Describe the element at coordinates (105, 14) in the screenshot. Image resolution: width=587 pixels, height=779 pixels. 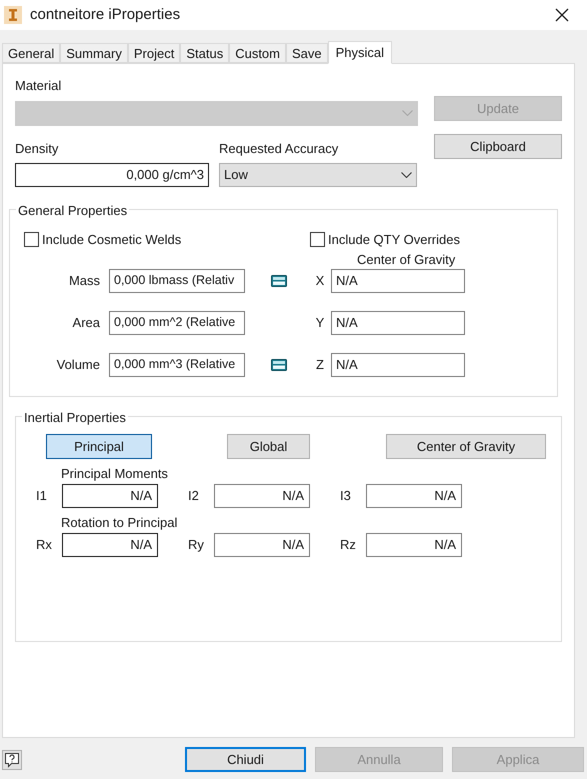
I see `window-title: contneitore iProperties` at that location.